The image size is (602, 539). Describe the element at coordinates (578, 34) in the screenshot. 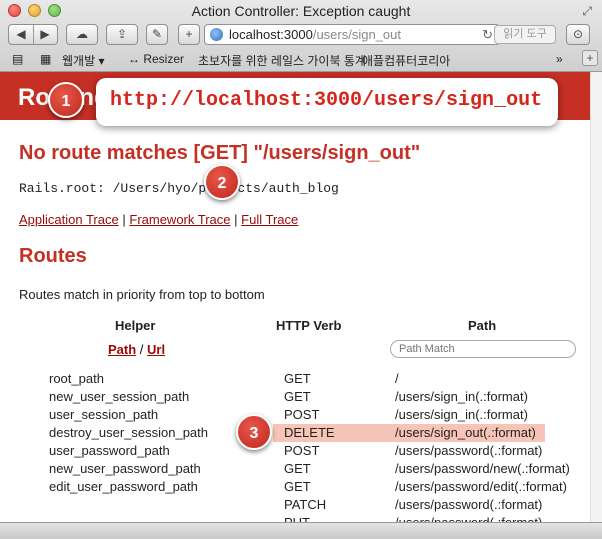

I see `downloads-icon: ⊙` at that location.